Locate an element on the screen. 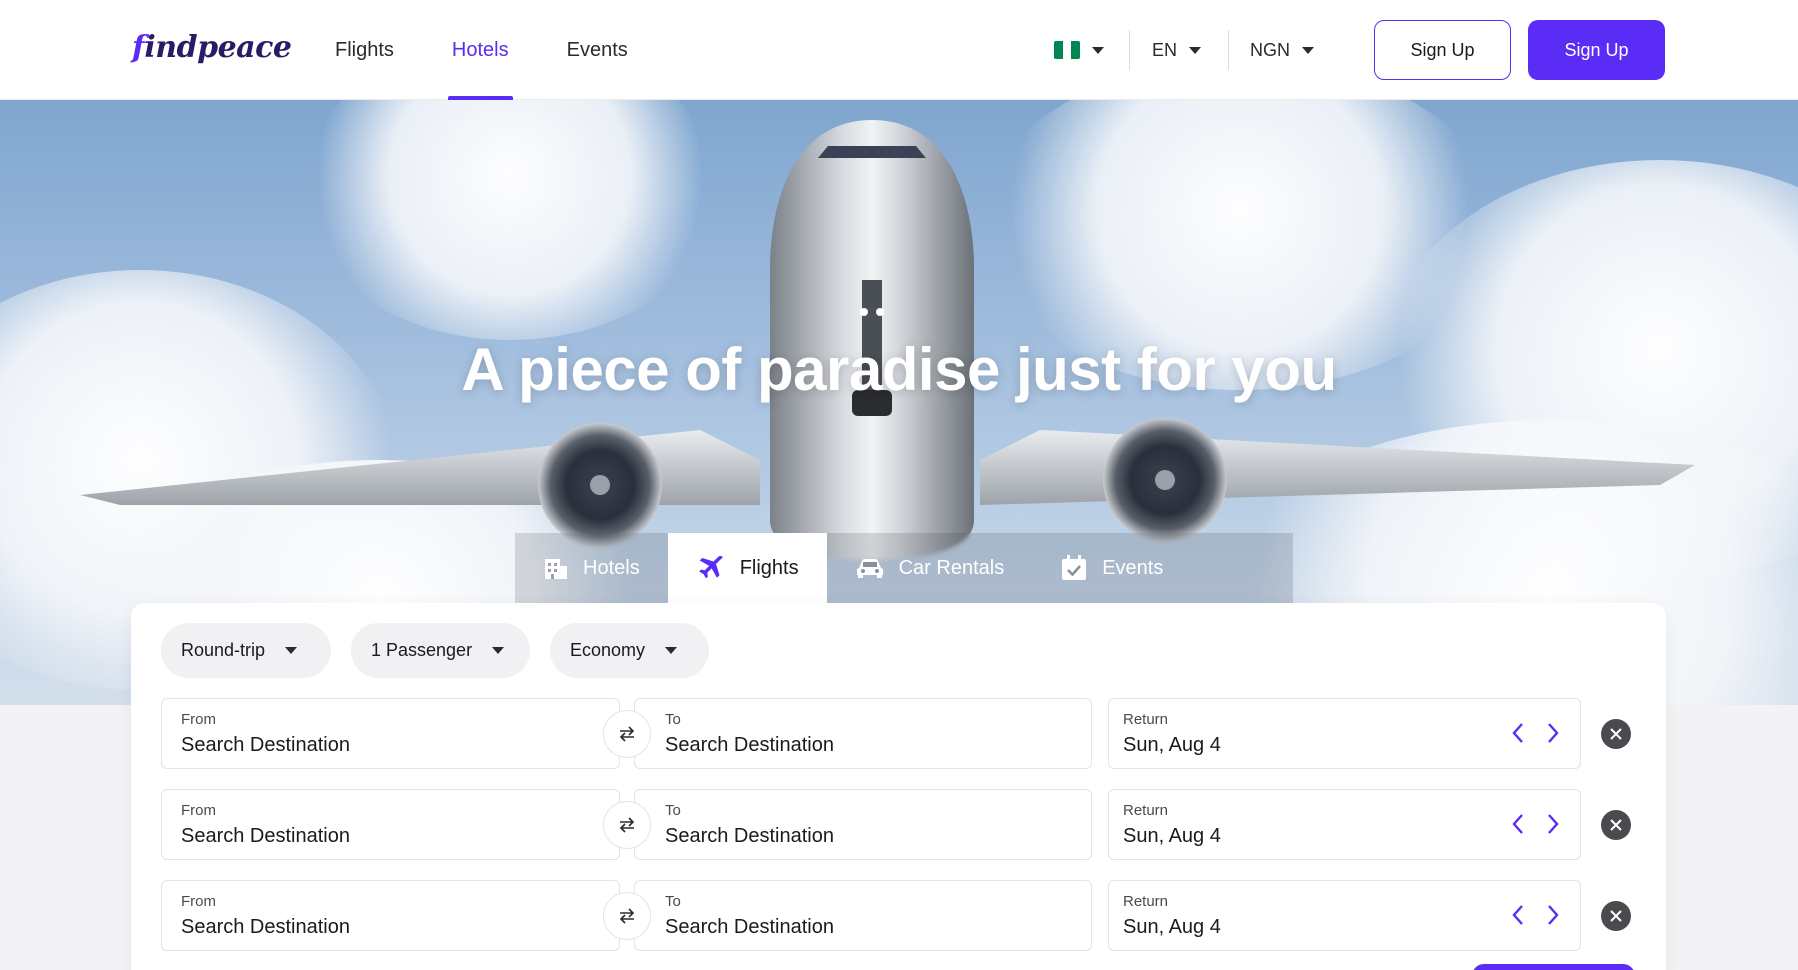 This screenshot has height=970, width=1798. currency-selector: NGN is located at coordinates (1282, 50).